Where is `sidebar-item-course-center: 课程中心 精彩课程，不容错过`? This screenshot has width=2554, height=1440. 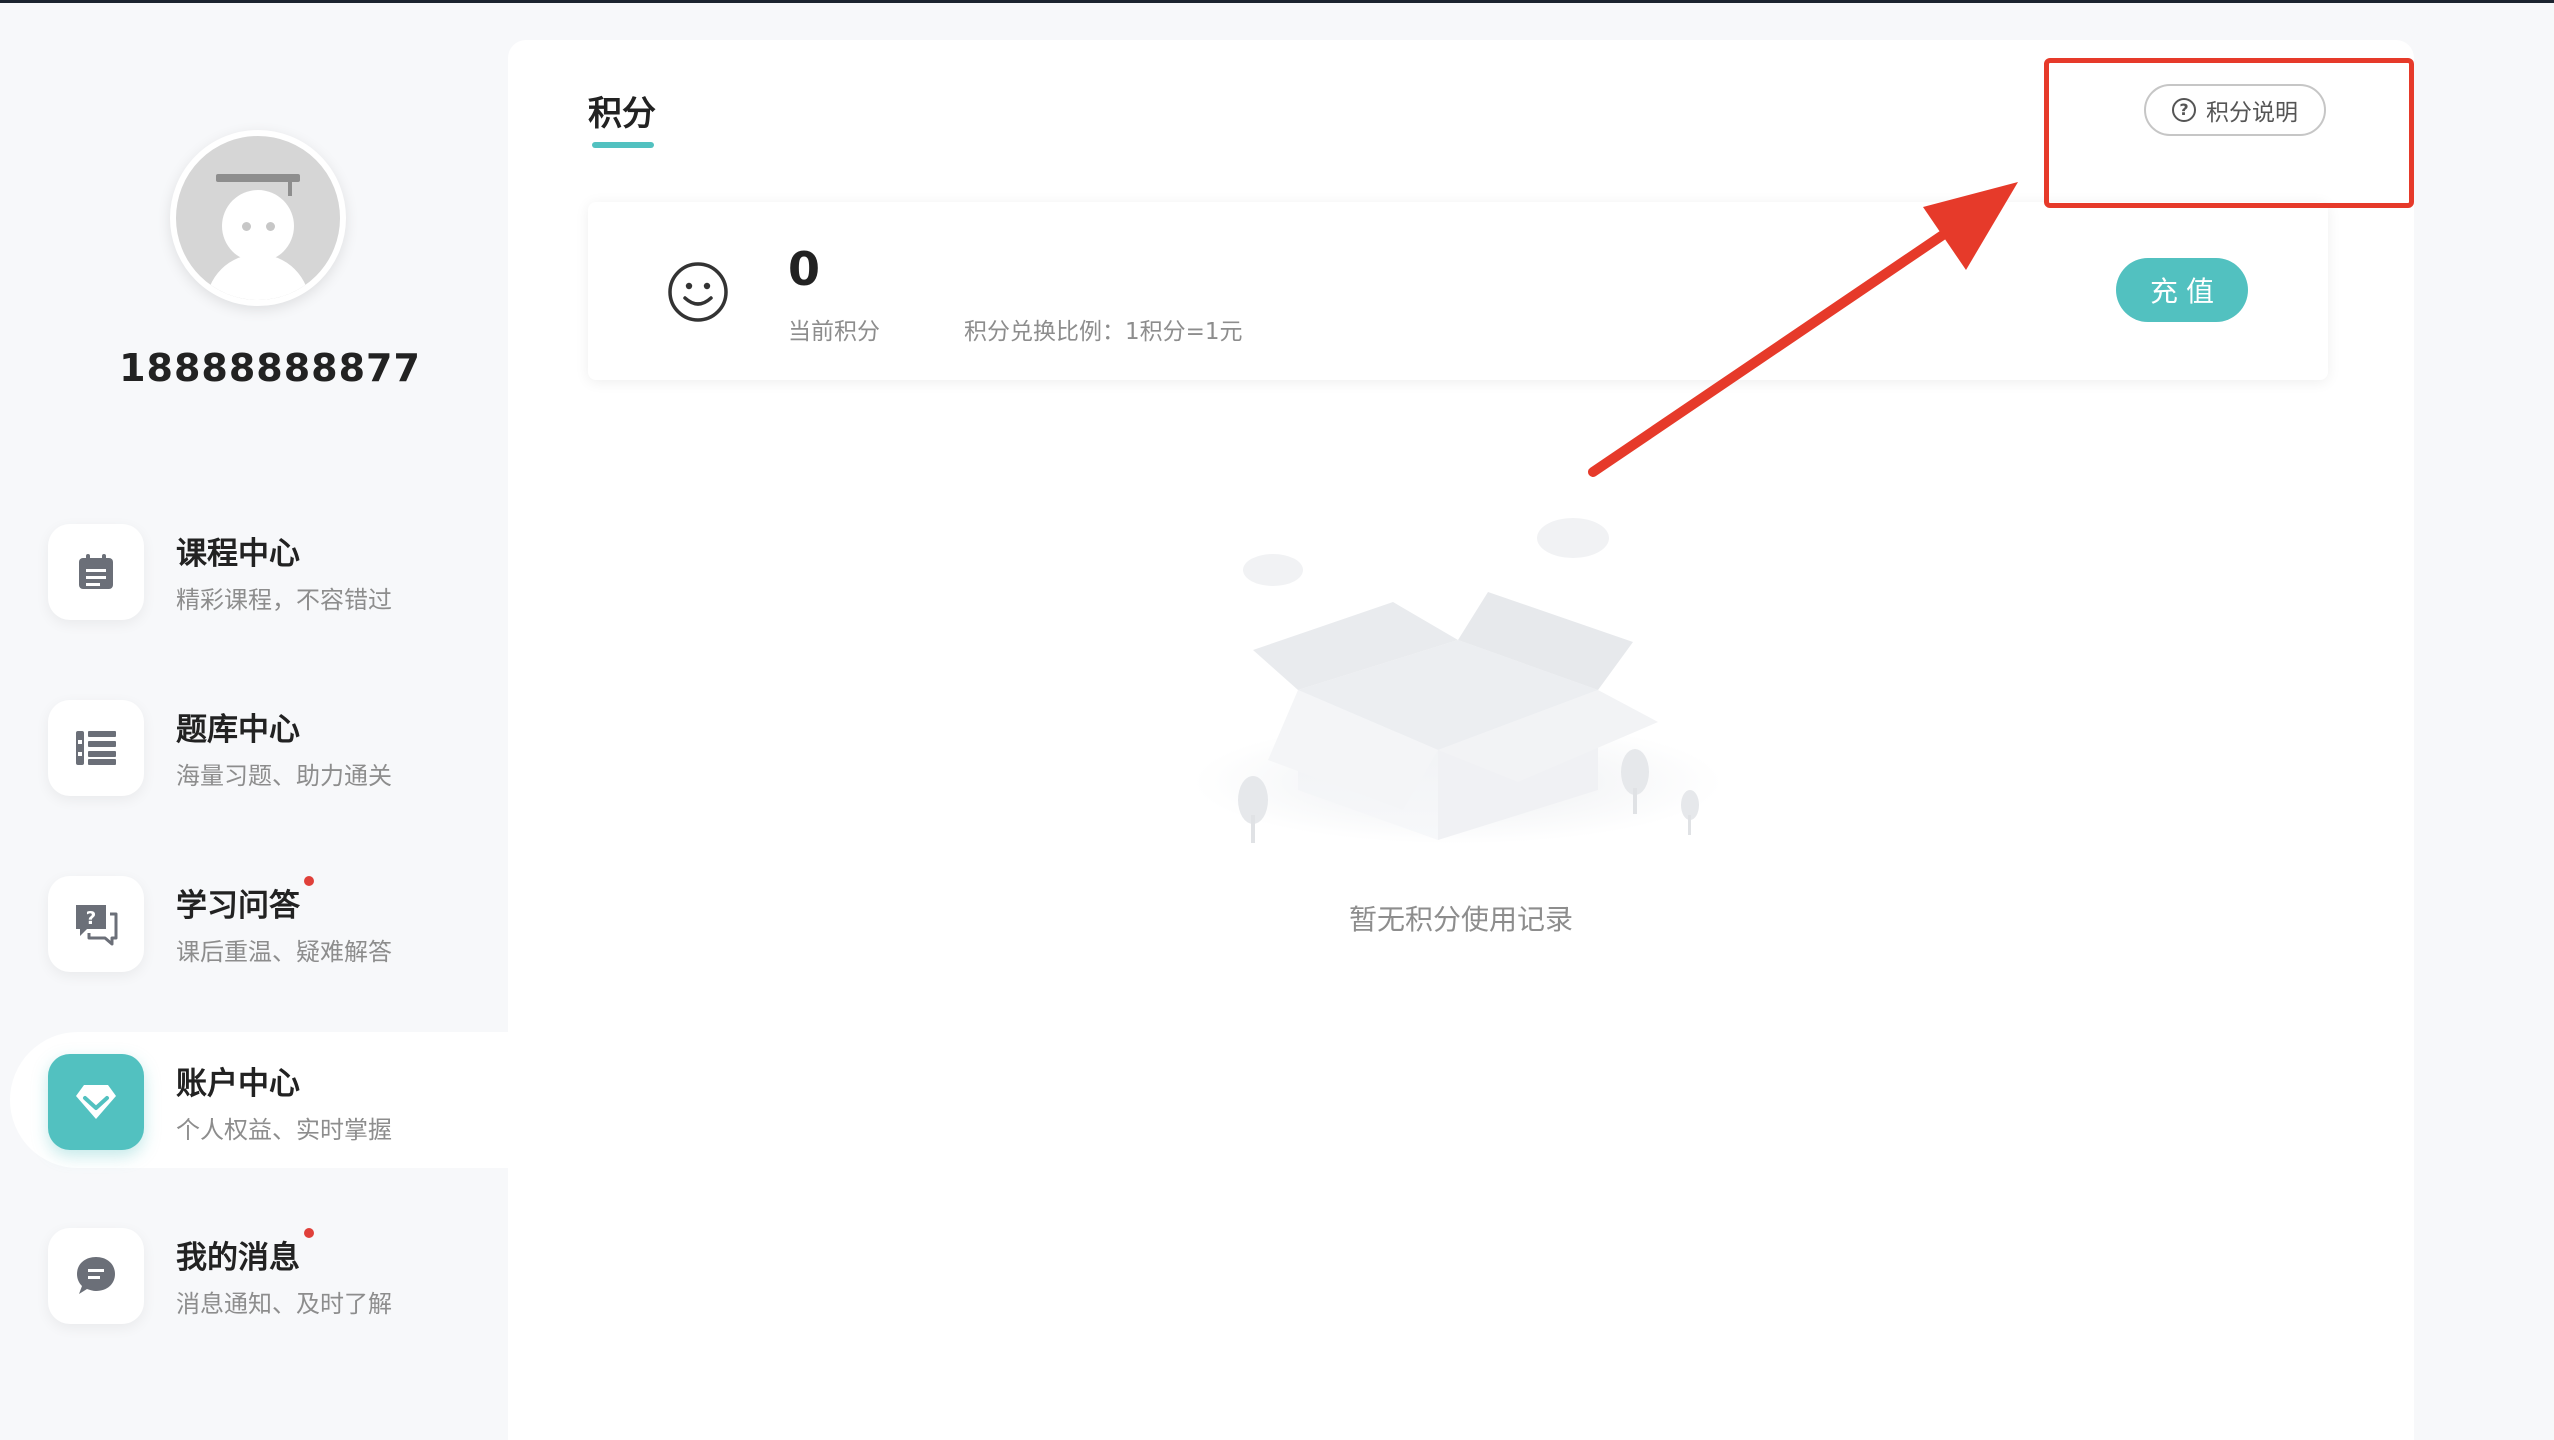
sidebar-item-course-center: 课程中心 精彩课程，不容错过 is located at coordinates (254, 570).